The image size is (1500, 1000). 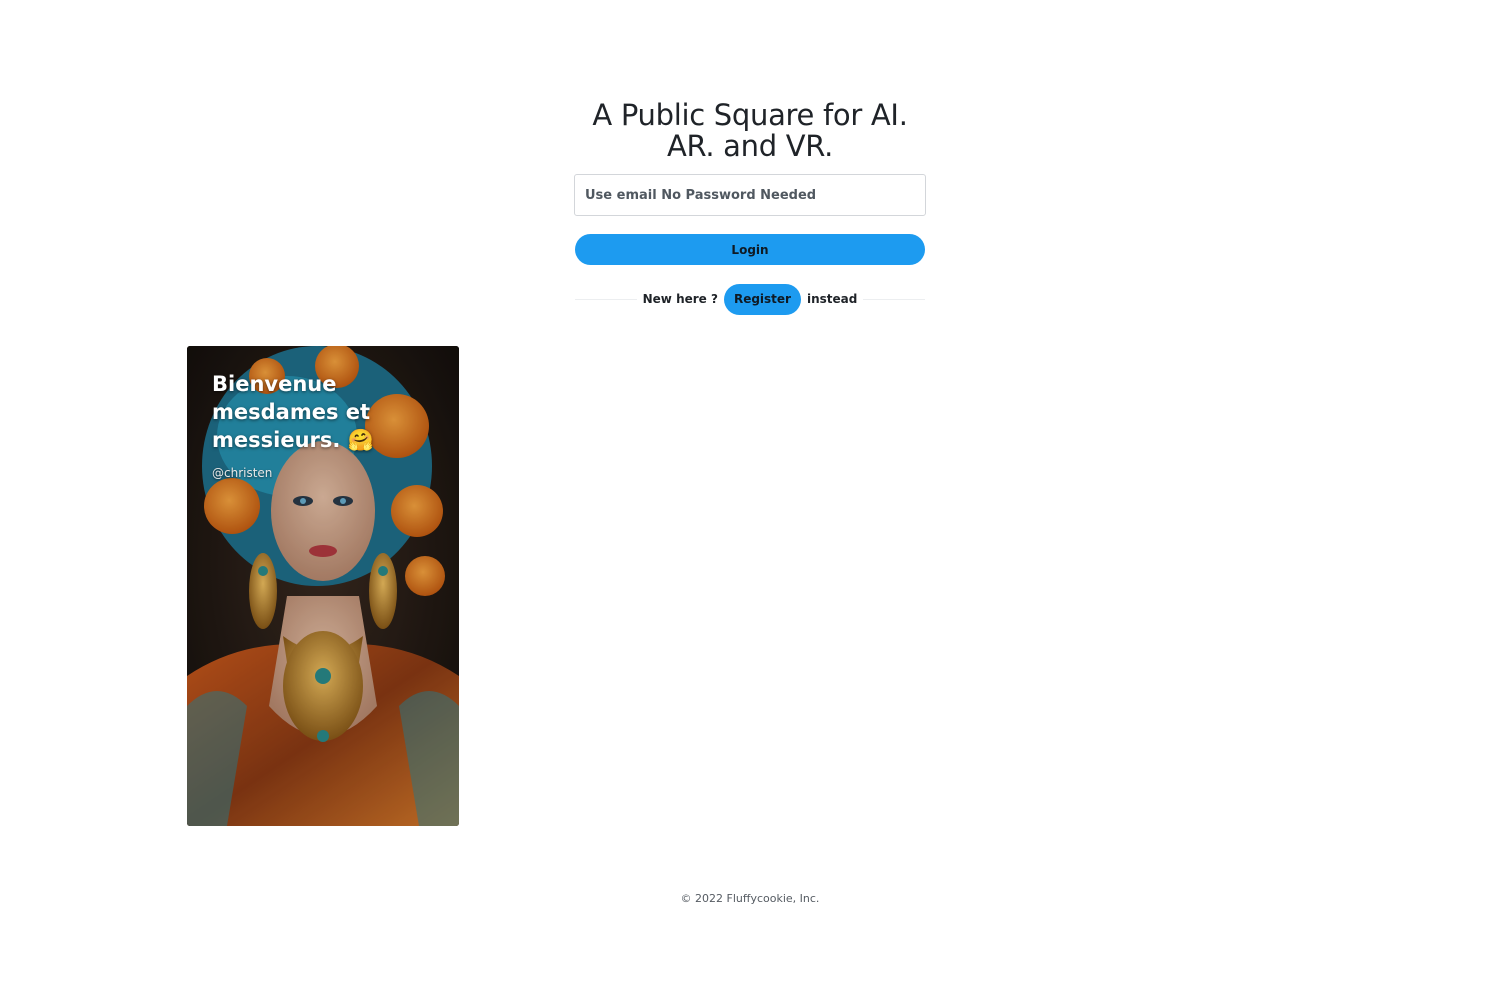 I want to click on register-button: Register, so click(x=762, y=299).